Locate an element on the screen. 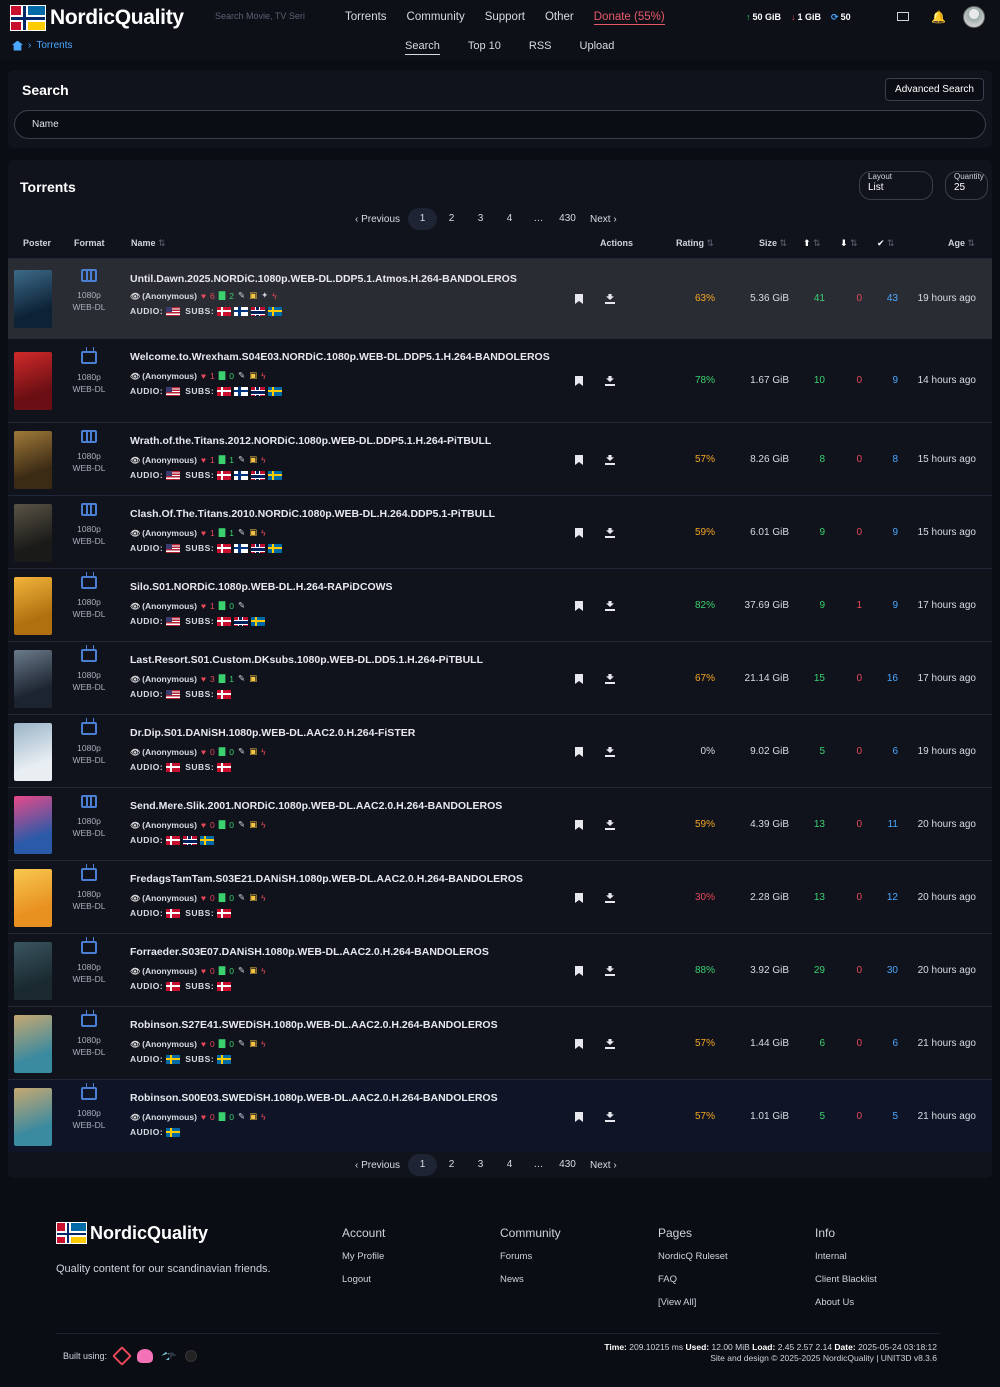 This screenshot has height=1387, width=1000. site-logo: NordicQuality is located at coordinates (97, 18).